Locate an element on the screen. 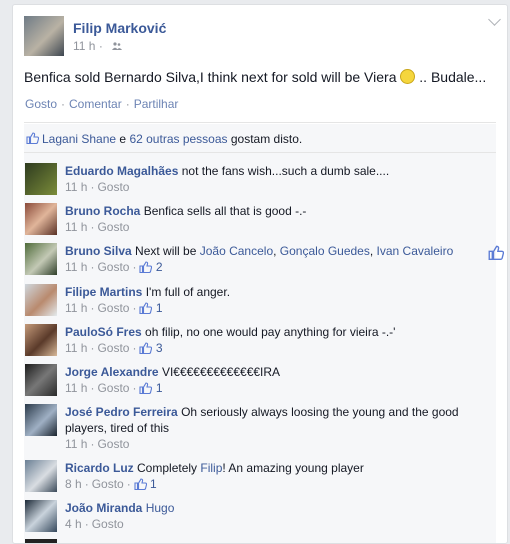 Image resolution: width=510 pixels, height=544 pixels. mention-link: Ivan Cavaleiro is located at coordinates (415, 251).